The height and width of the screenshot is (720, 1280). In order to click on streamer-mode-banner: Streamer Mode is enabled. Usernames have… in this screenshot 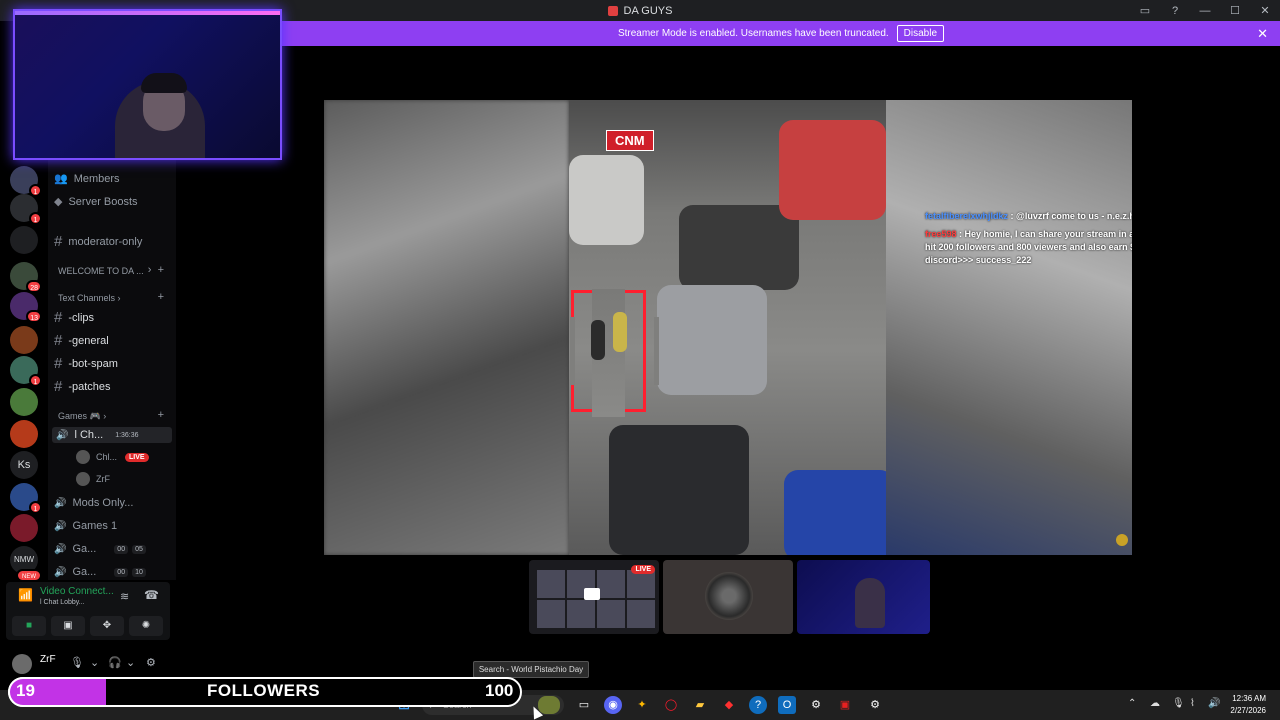, I will do `click(781, 33)`.